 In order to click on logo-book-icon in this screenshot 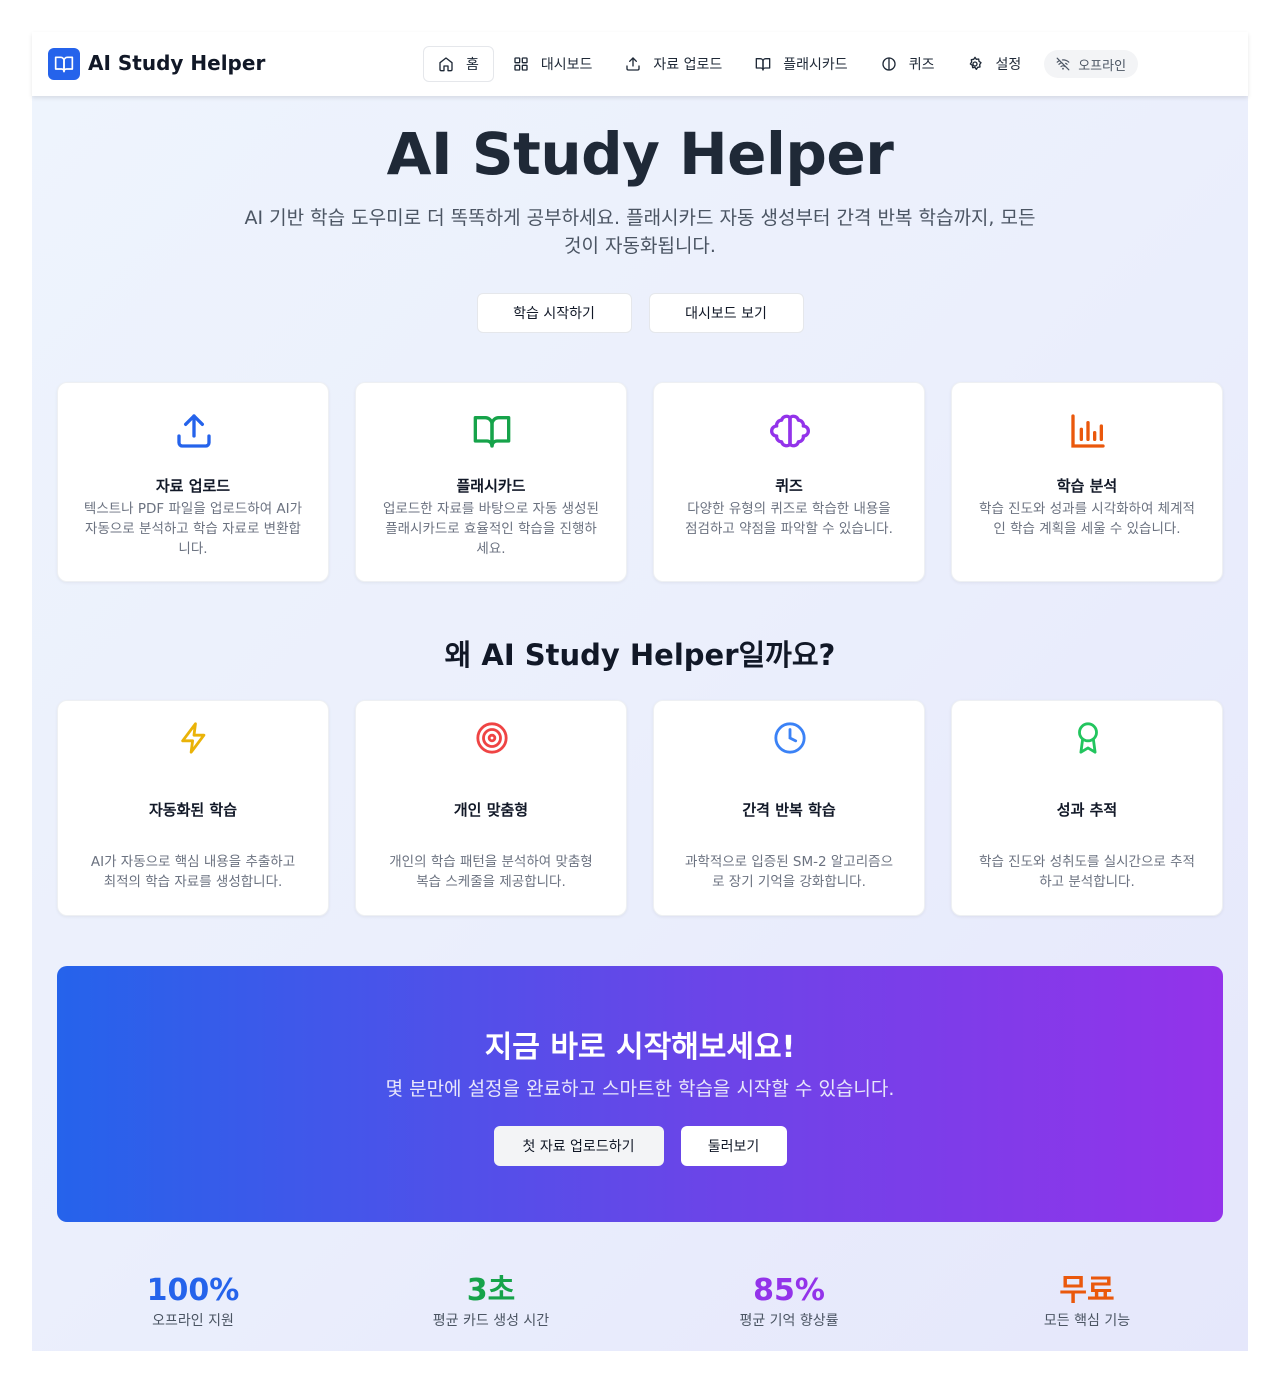, I will do `click(64, 64)`.